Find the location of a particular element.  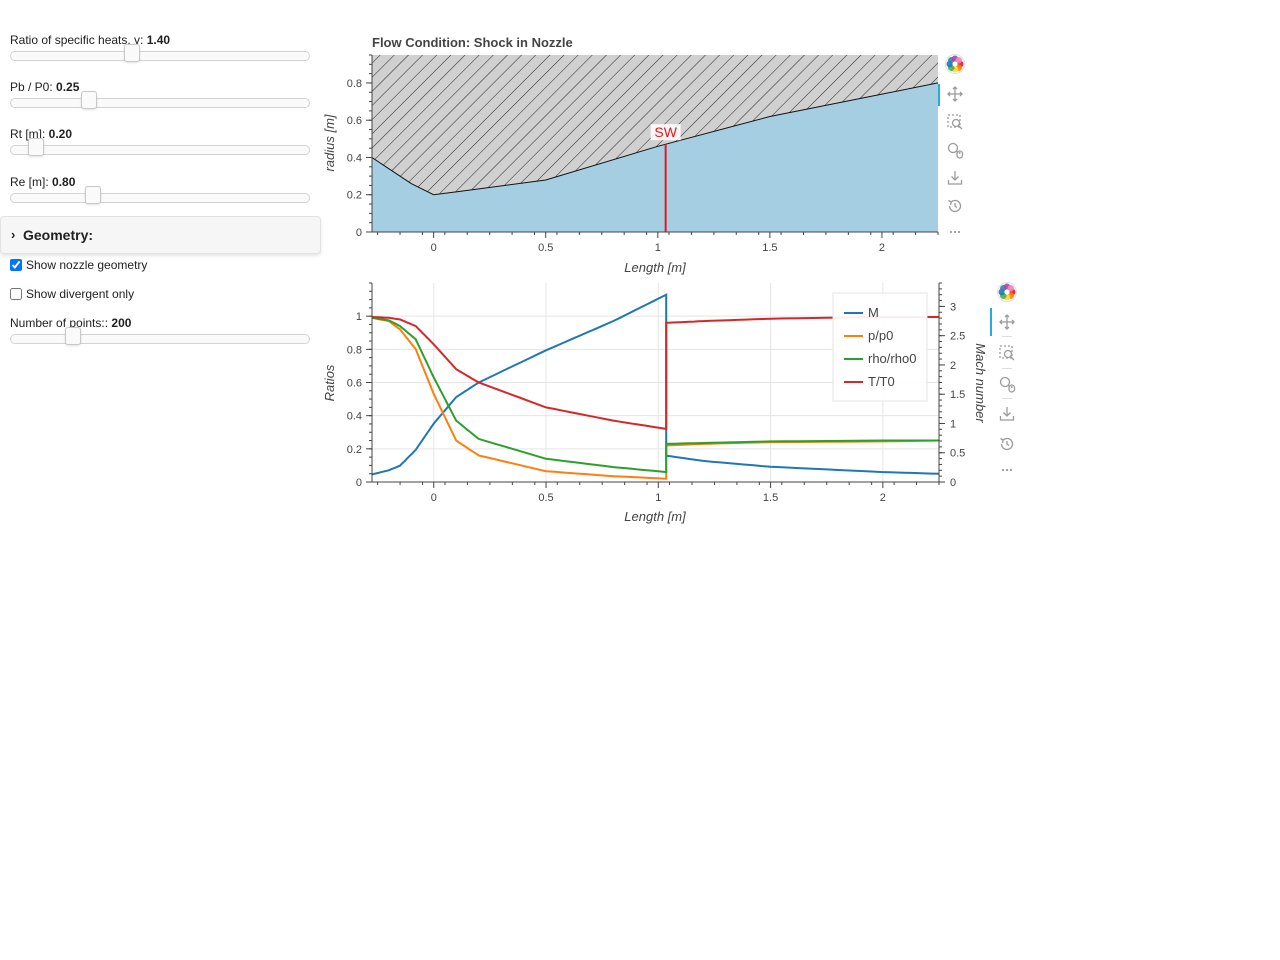

show-divergent-only-option: Show divergent only is located at coordinates (72, 294).